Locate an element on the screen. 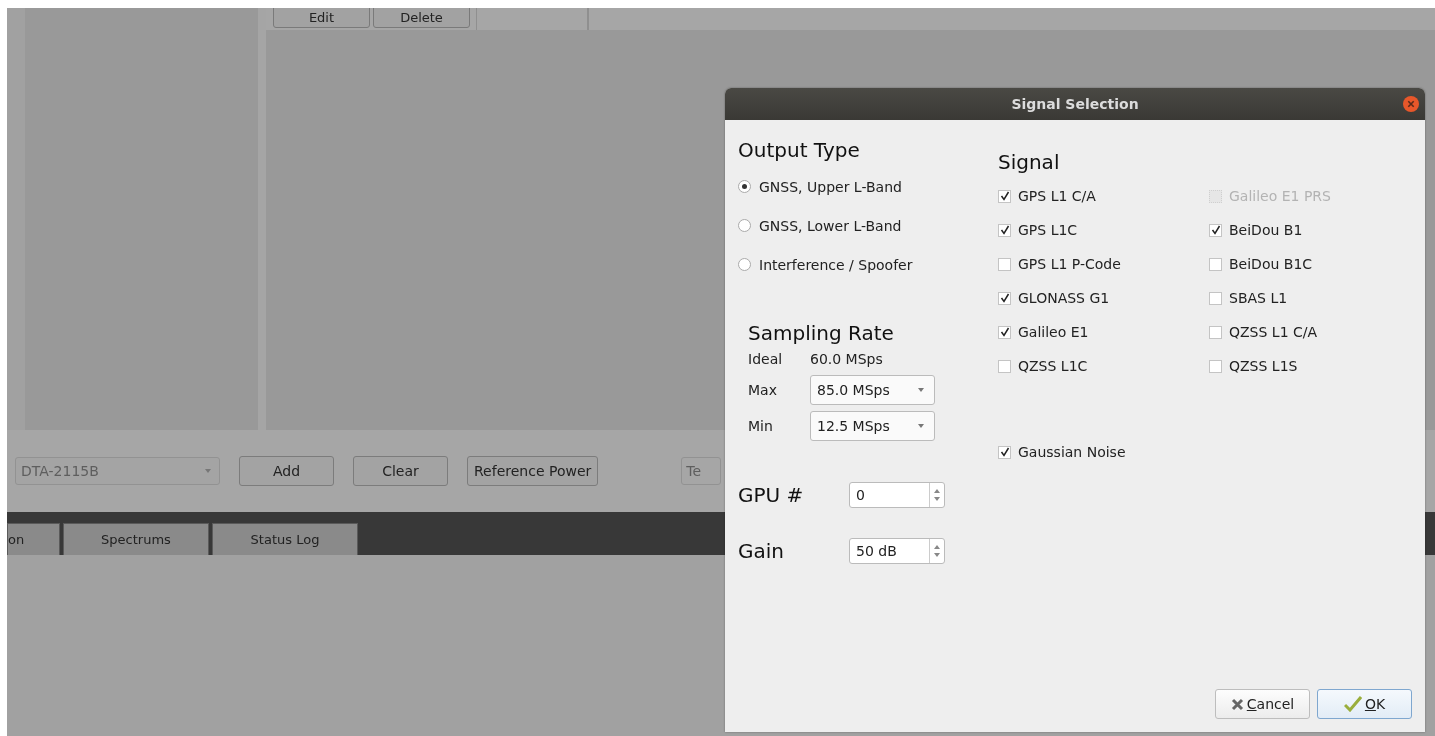  radio-label: GNSS, Upper L-Band is located at coordinates (830, 186).